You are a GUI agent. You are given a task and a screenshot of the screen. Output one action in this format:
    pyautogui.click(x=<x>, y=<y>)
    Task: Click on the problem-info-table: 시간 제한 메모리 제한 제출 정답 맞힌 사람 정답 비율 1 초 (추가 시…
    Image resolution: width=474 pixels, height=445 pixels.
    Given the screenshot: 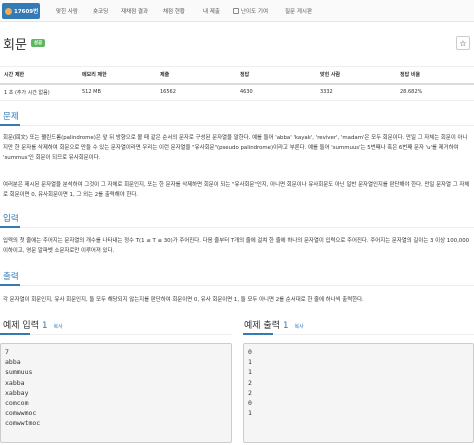 What is the action you would take?
    pyautogui.click(x=237, y=83)
    